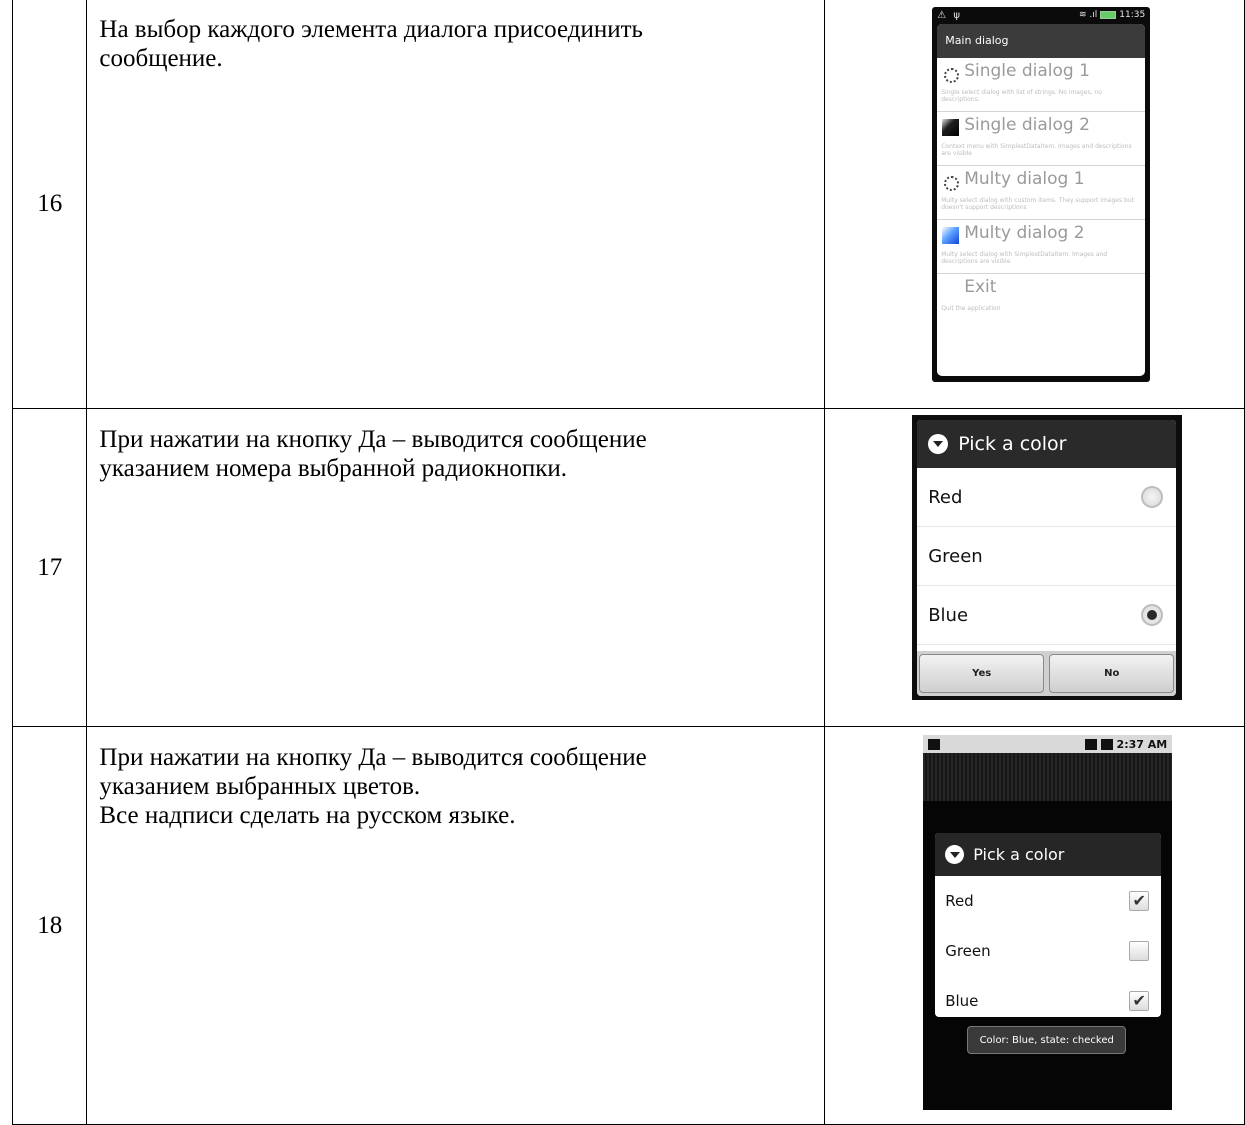 The height and width of the screenshot is (1125, 1245). What do you see at coordinates (1047, 497) in the screenshot?
I see `radio-option-red: Red` at bounding box center [1047, 497].